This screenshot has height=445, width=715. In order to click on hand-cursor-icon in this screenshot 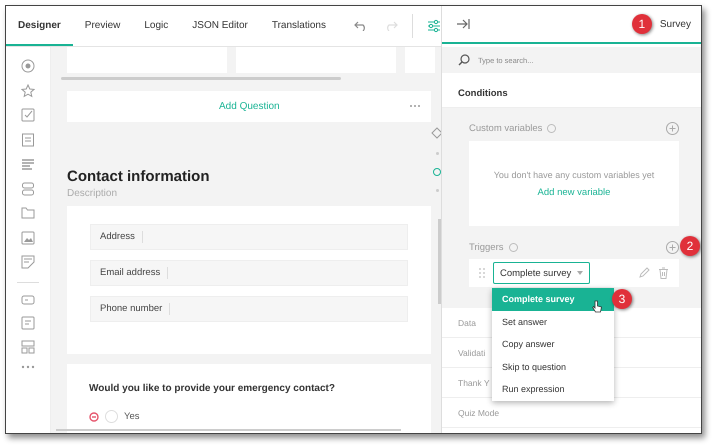, I will do `click(597, 306)`.